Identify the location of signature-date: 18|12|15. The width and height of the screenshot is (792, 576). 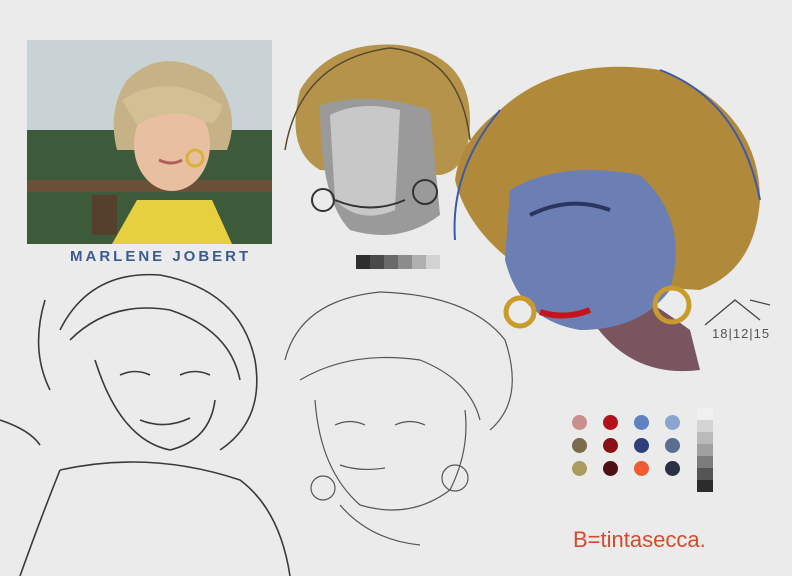
(741, 333).